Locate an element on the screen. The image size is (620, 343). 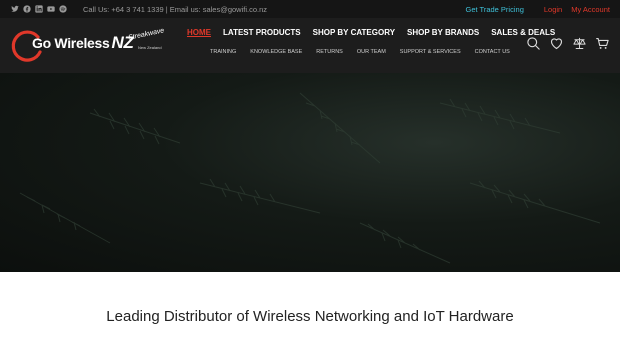
linkedin-icon is located at coordinates (39, 9).